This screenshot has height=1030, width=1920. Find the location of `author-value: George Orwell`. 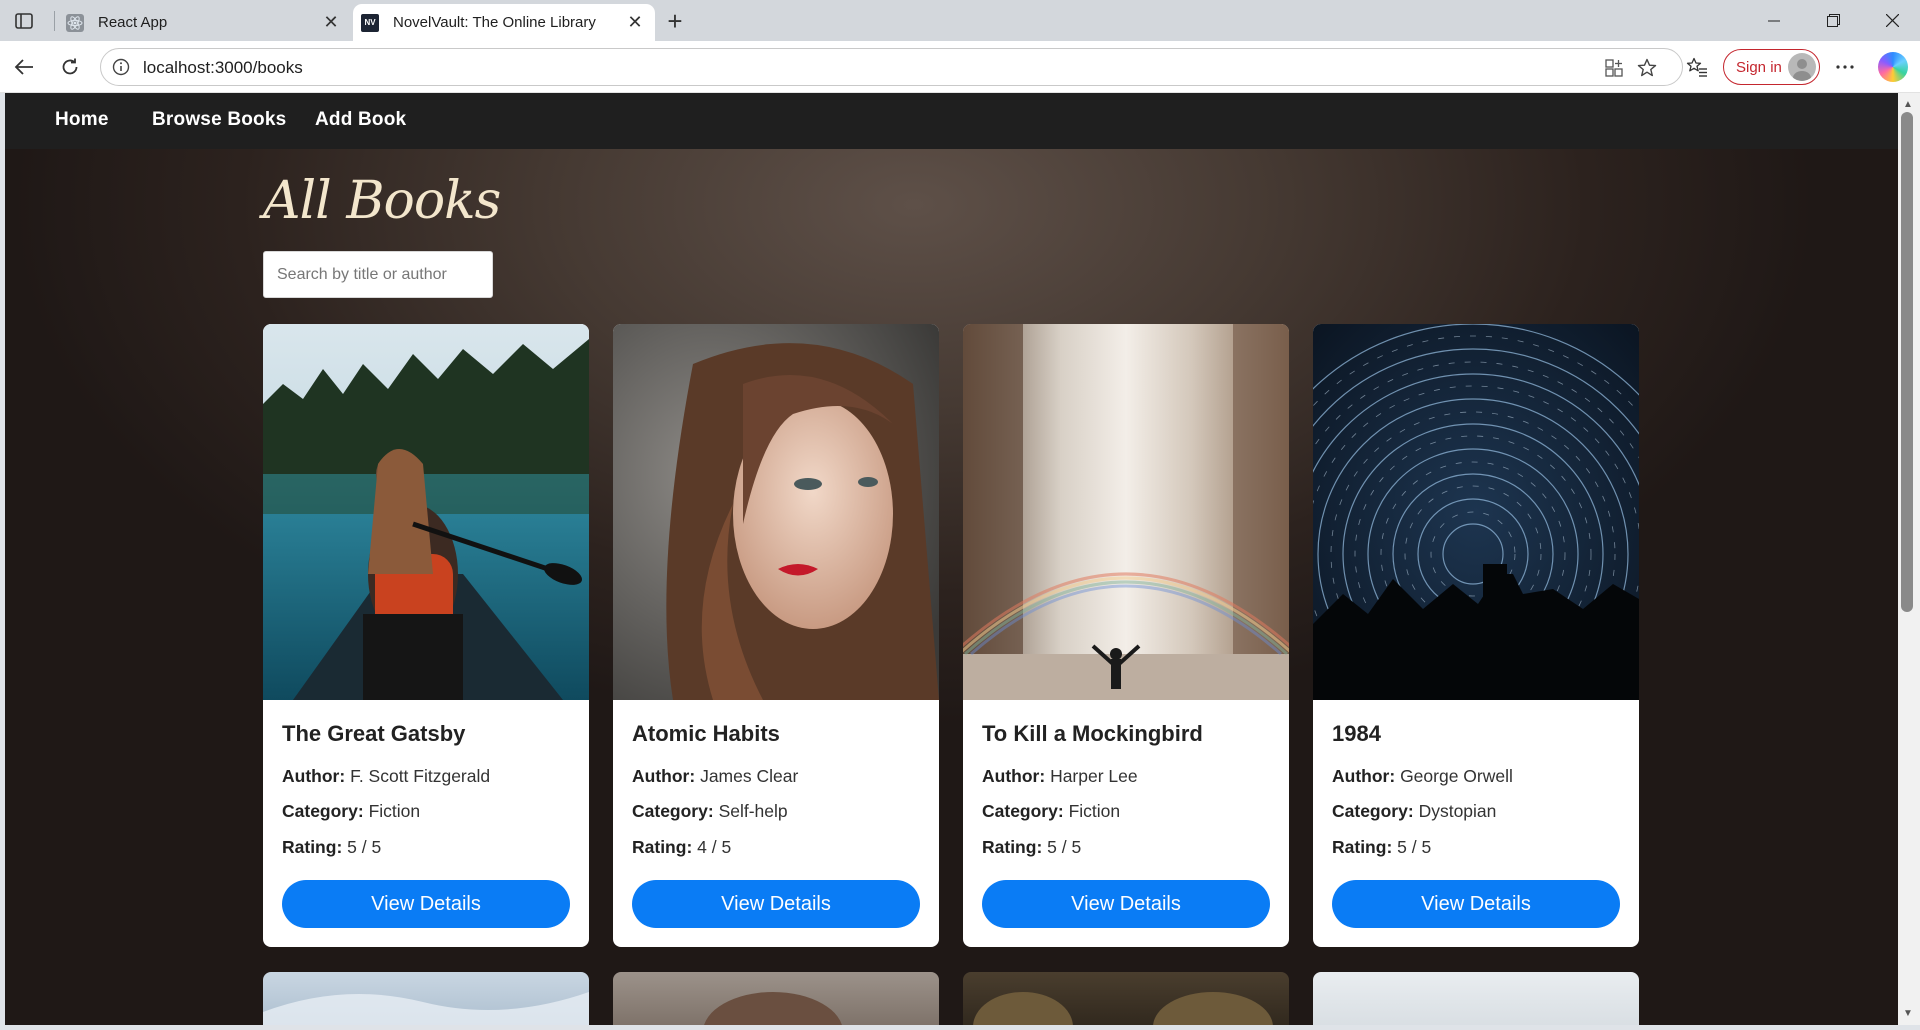

author-value: George Orwell is located at coordinates (1456, 776).